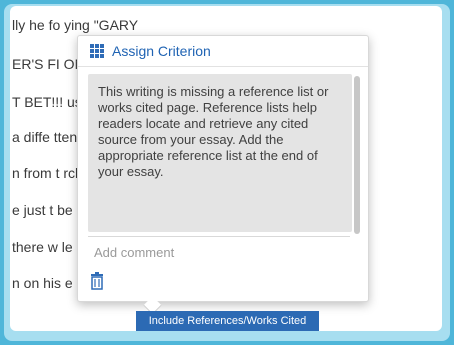  Describe the element at coordinates (357, 155) in the screenshot. I see `scrollbar-thumb` at that location.